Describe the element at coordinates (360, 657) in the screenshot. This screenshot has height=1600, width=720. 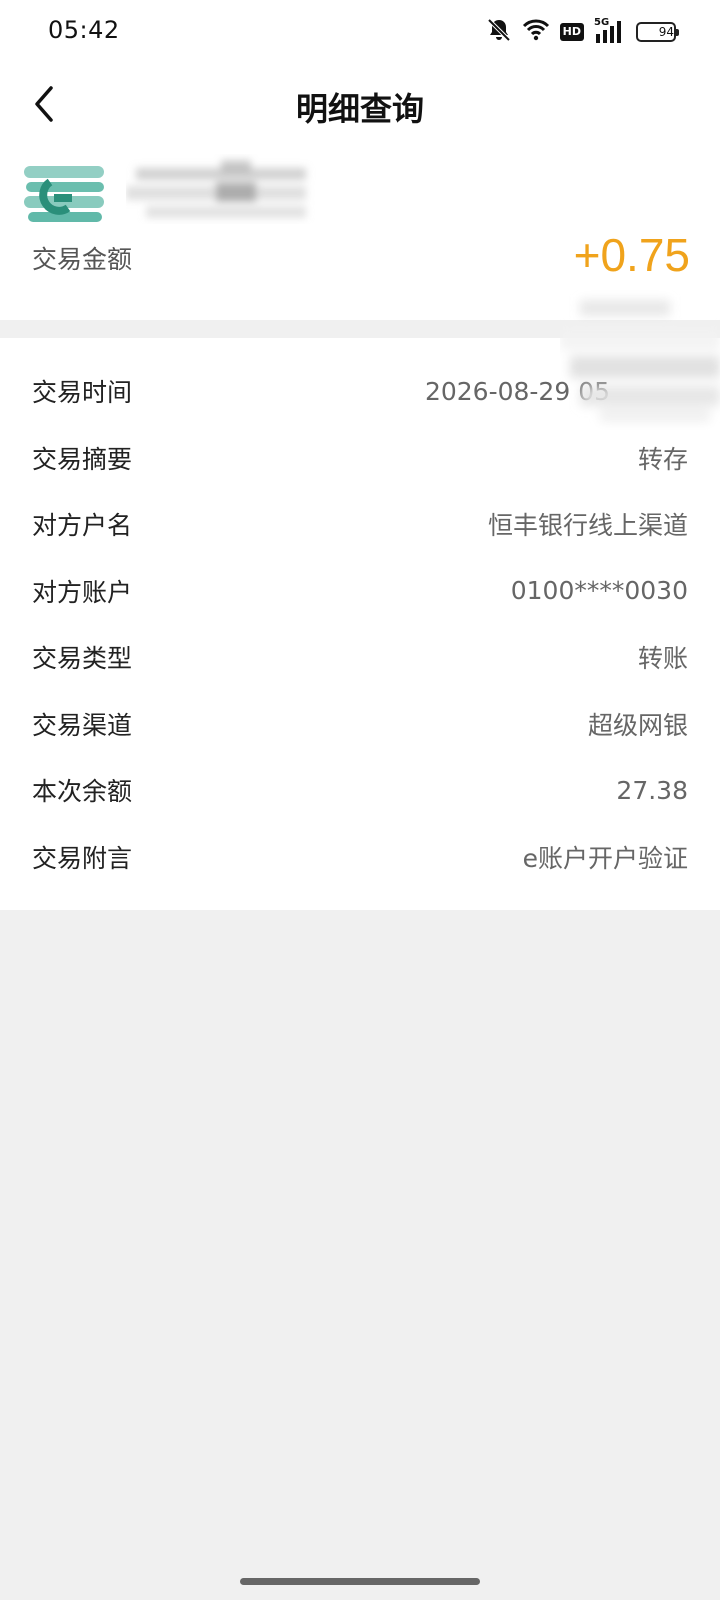
I see `detail-row-type: 交易类型 转账` at that location.